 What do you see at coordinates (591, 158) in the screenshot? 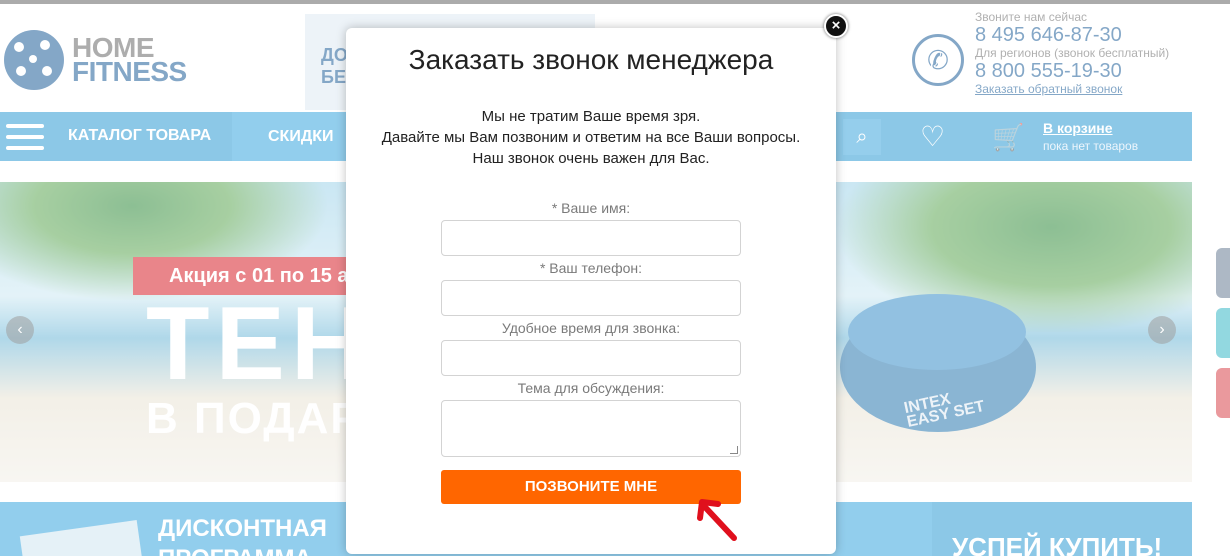
I see `intro-line: Наш звонок очень важен для Вас.` at bounding box center [591, 158].